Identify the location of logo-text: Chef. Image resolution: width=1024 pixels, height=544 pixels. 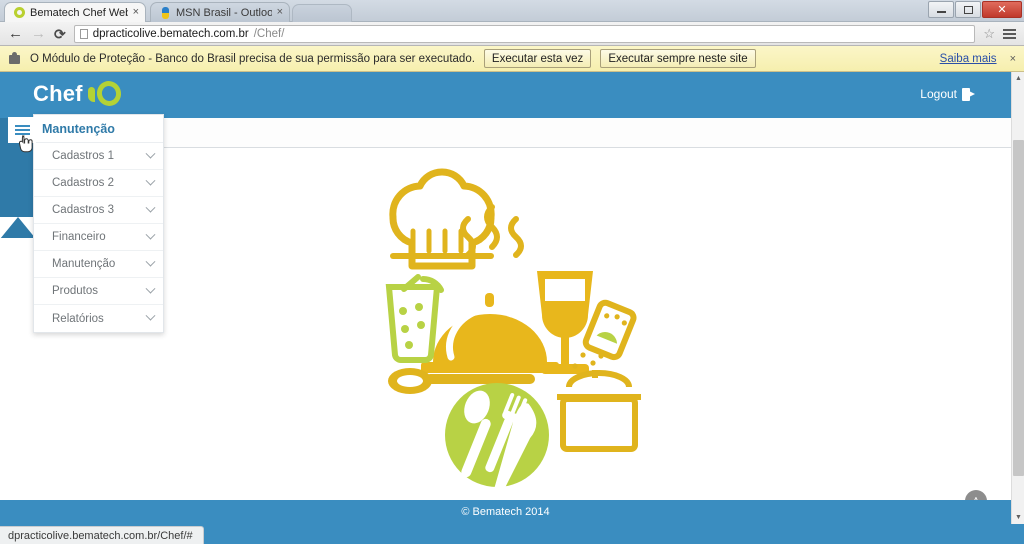
(58, 93).